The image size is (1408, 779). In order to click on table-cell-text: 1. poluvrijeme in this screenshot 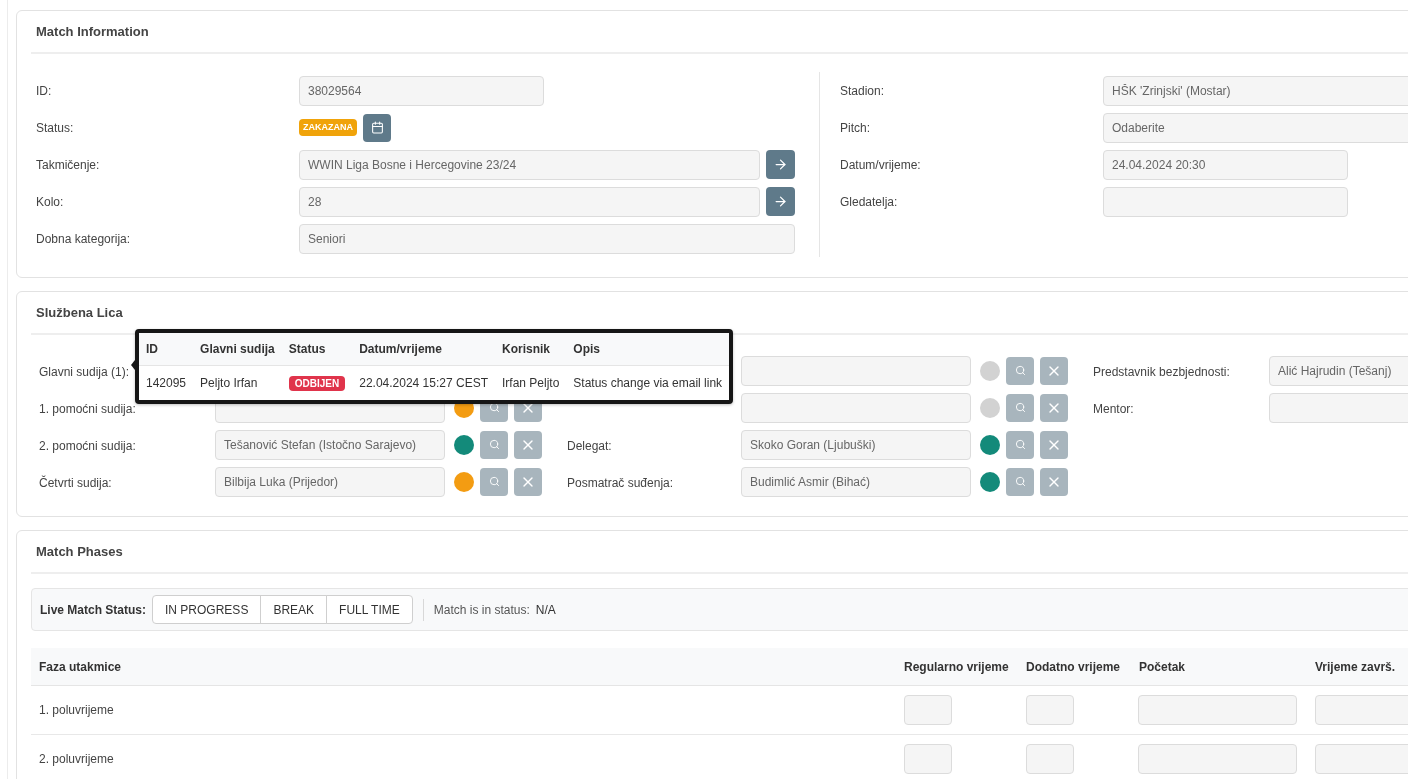, I will do `click(76, 710)`.